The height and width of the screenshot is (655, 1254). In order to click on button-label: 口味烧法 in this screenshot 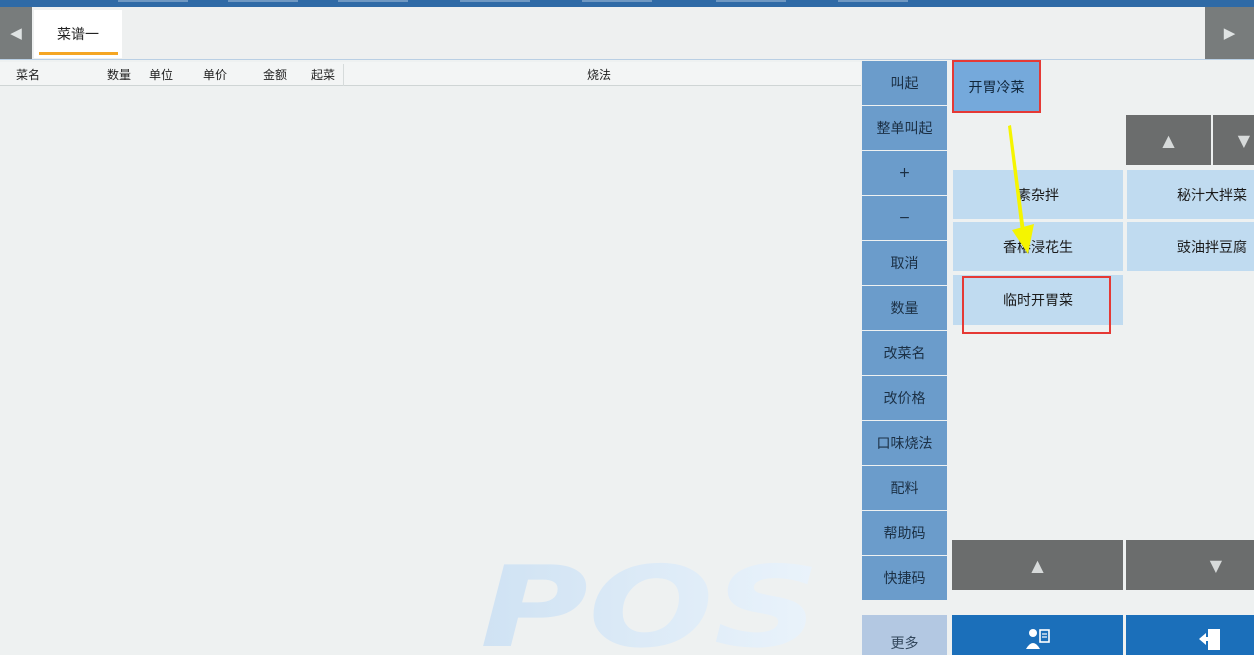, I will do `click(904, 444)`.